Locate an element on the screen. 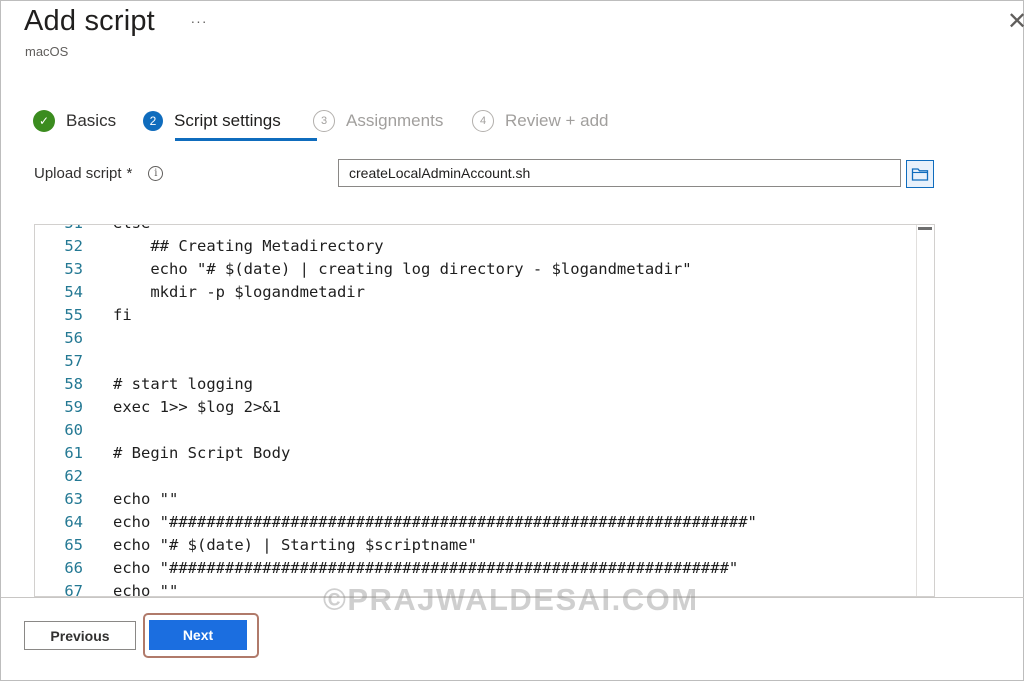 Image resolution: width=1024 pixels, height=681 pixels. page-subtitle: macOS is located at coordinates (47, 51).